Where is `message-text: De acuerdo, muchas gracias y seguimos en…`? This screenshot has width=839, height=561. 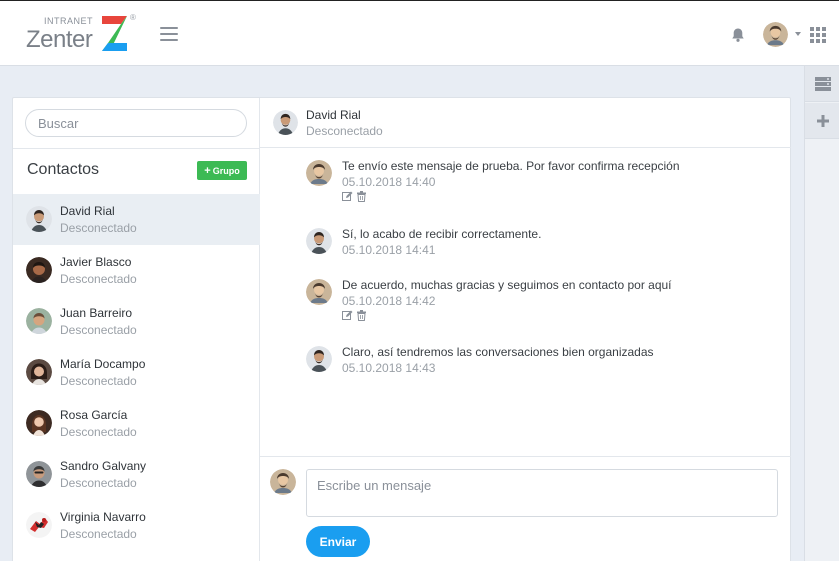 message-text: De acuerdo, muchas gracias y seguimos en… is located at coordinates (507, 285).